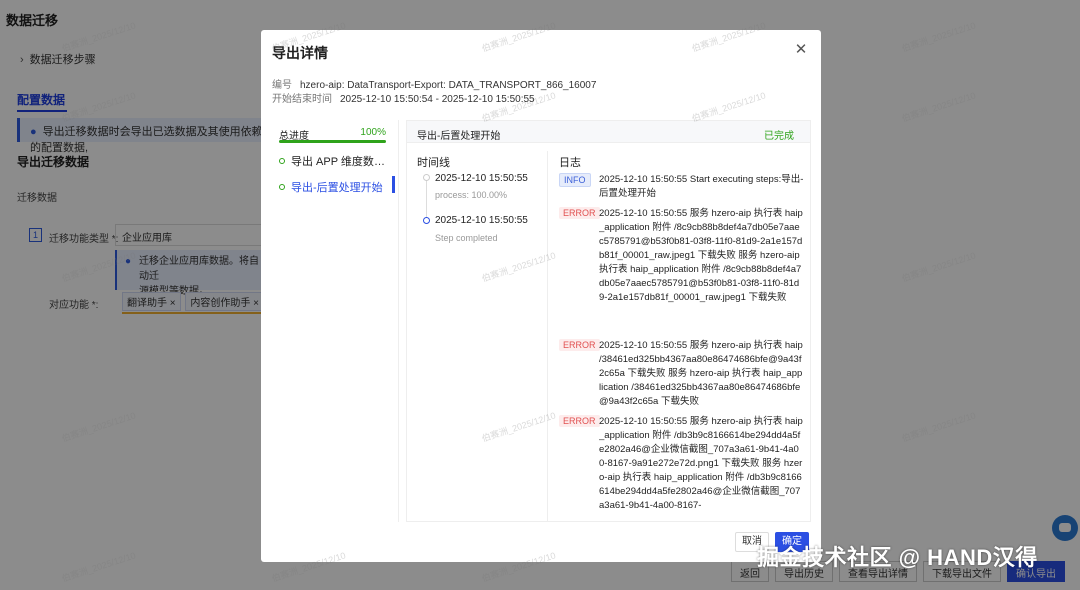  Describe the element at coordinates (801, 49) in the screenshot. I see `close-icon: ✕` at that location.